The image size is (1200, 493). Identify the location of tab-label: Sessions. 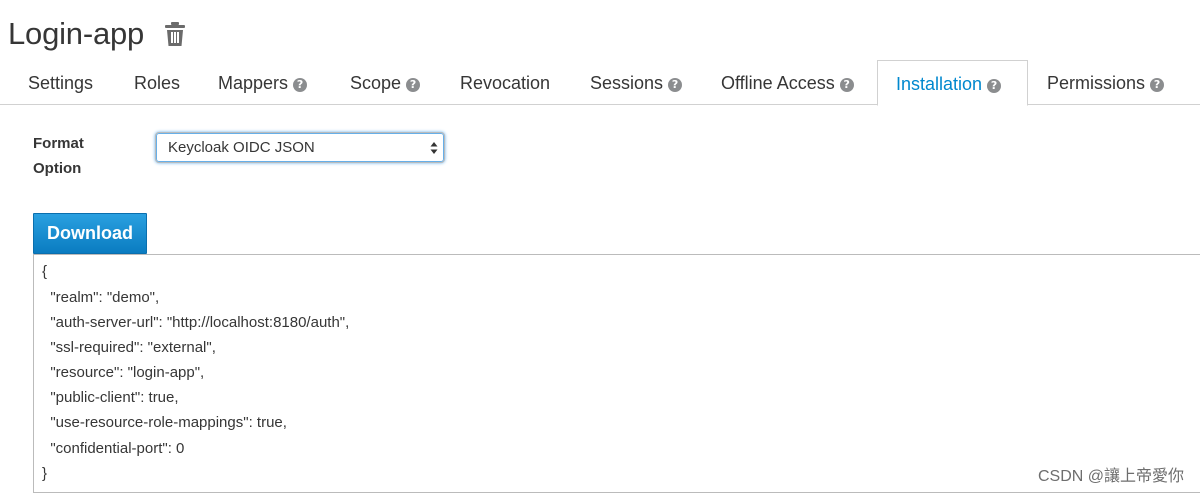
(627, 83).